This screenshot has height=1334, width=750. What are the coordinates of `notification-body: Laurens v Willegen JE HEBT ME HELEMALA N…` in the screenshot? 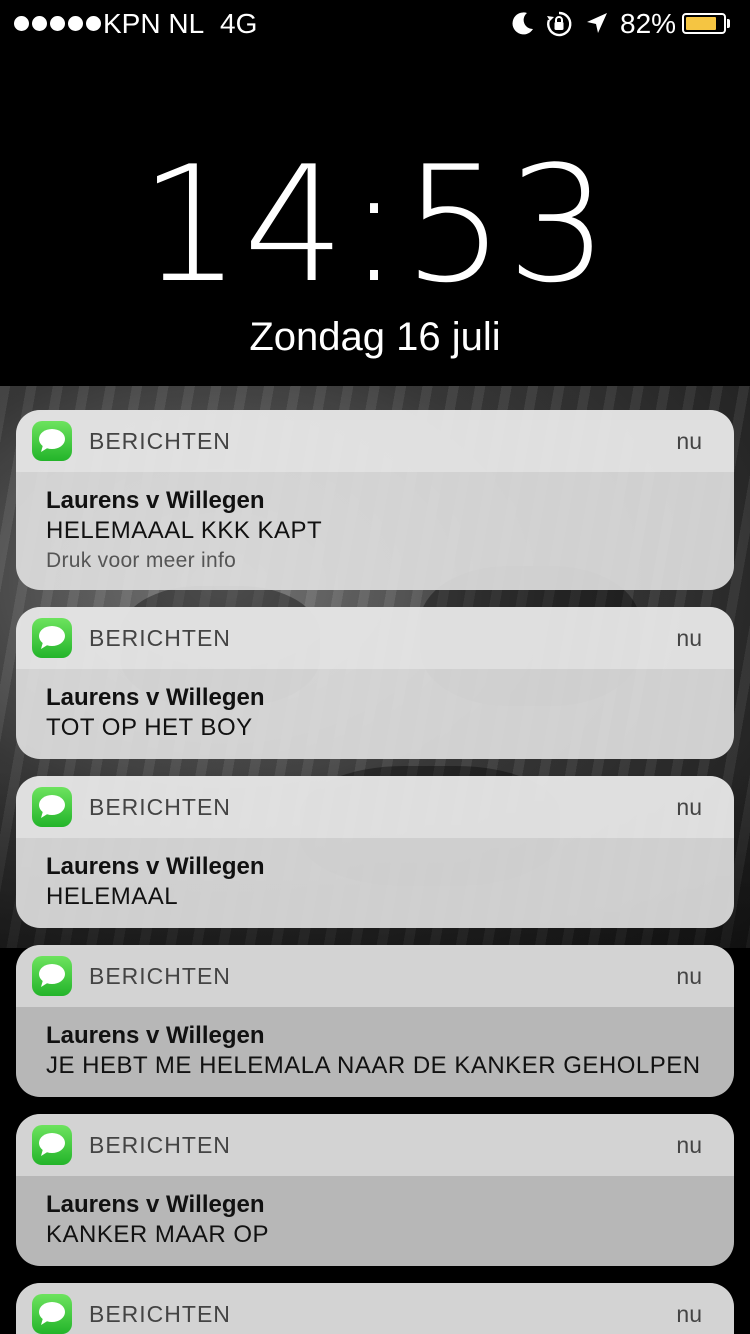 It's located at (375, 1044).